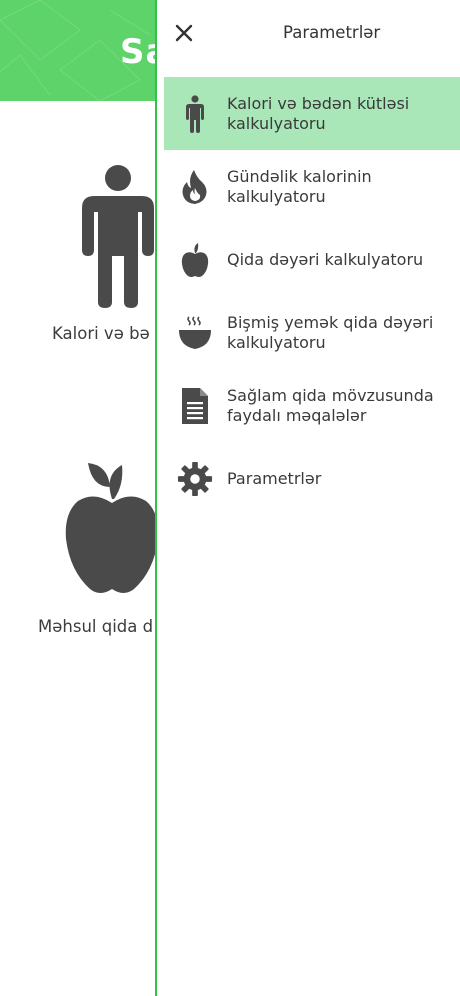 This screenshot has height=996, width=460. What do you see at coordinates (299, 186) in the screenshot?
I see `menu-item-label: Gündəlik kalorinin kalkulyatoru` at bounding box center [299, 186].